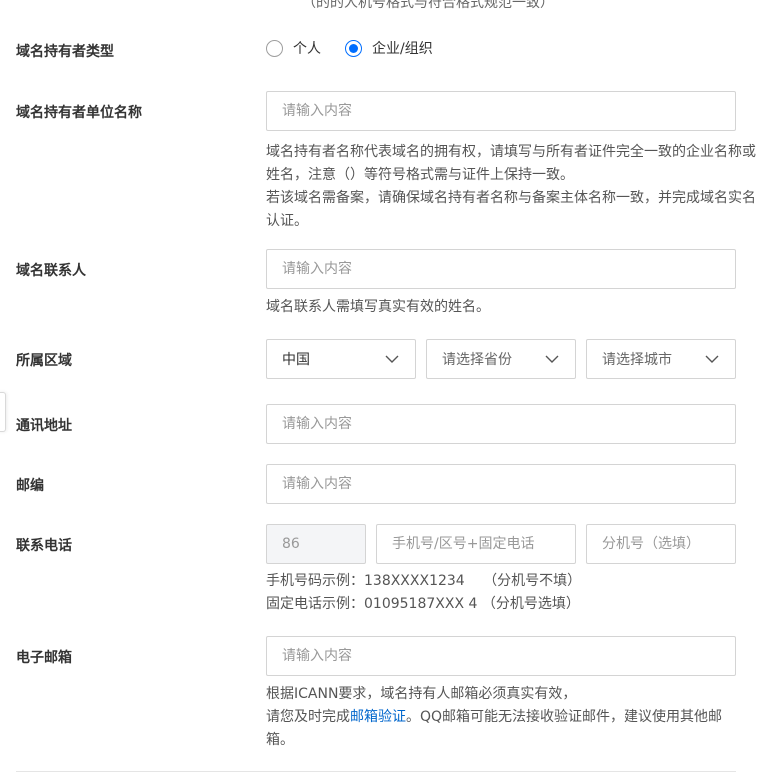 Image resolution: width=768 pixels, height=774 pixels. I want to click on contact-input, so click(501, 269).